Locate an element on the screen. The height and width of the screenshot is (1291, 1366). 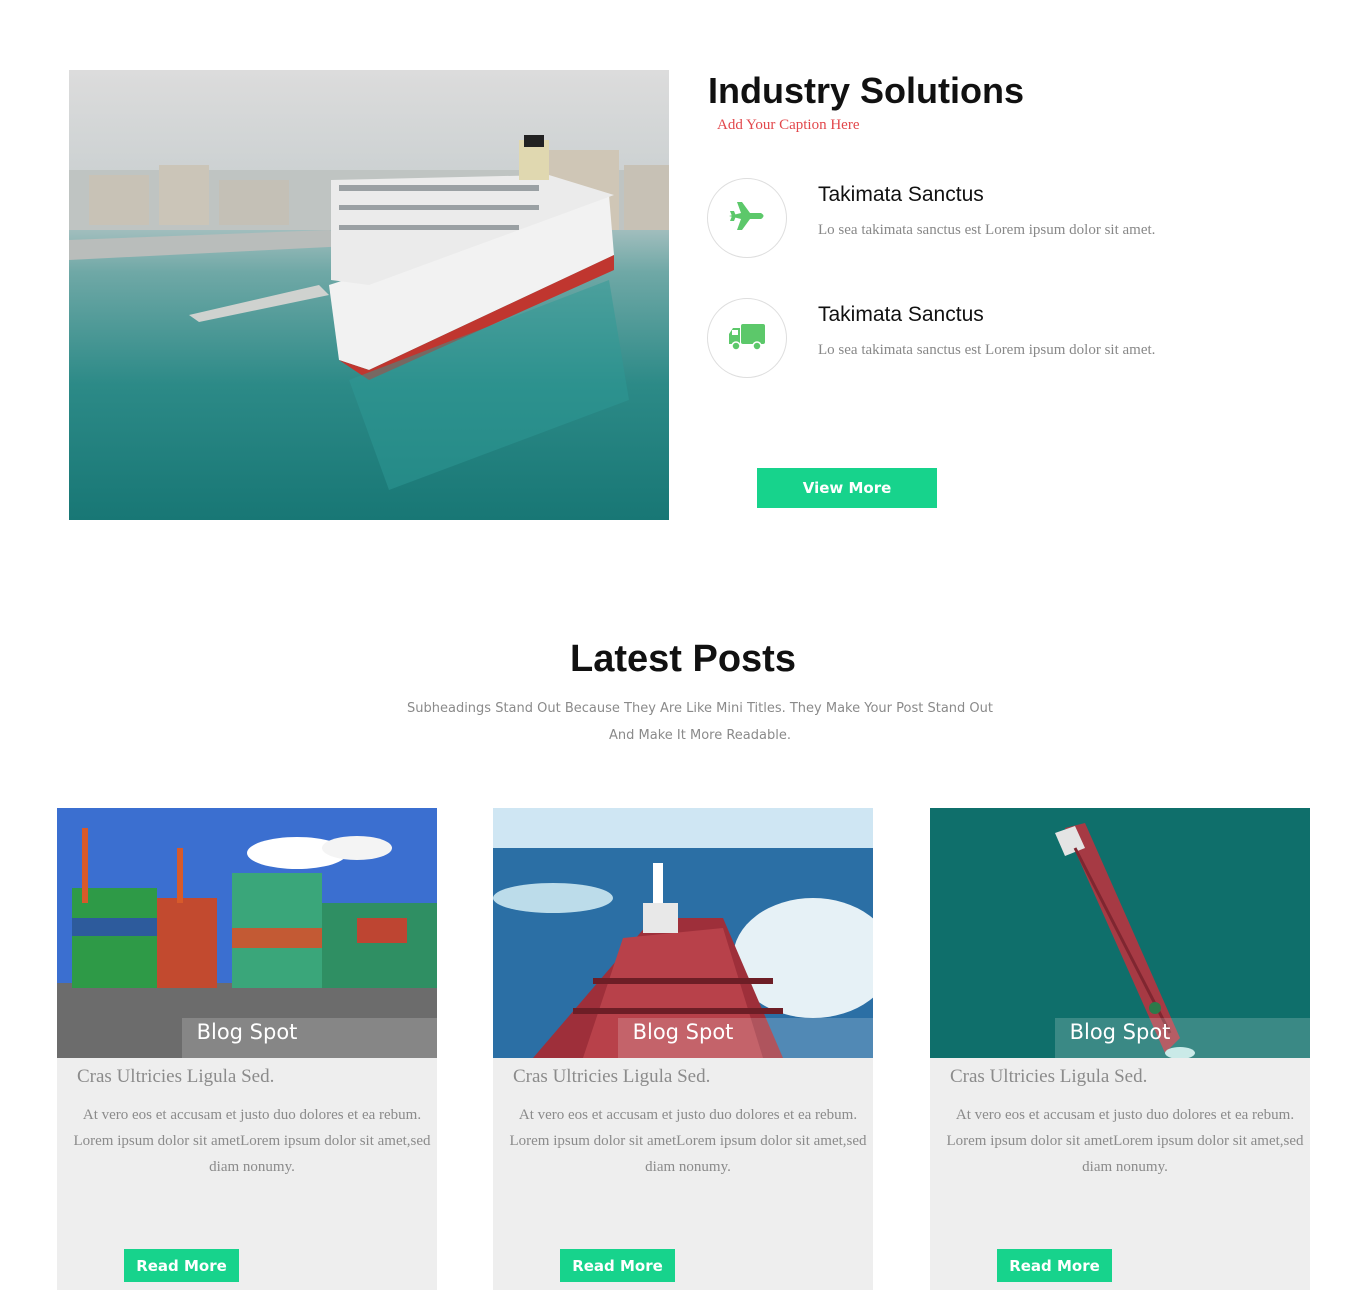
truck-icon is located at coordinates (747, 338).